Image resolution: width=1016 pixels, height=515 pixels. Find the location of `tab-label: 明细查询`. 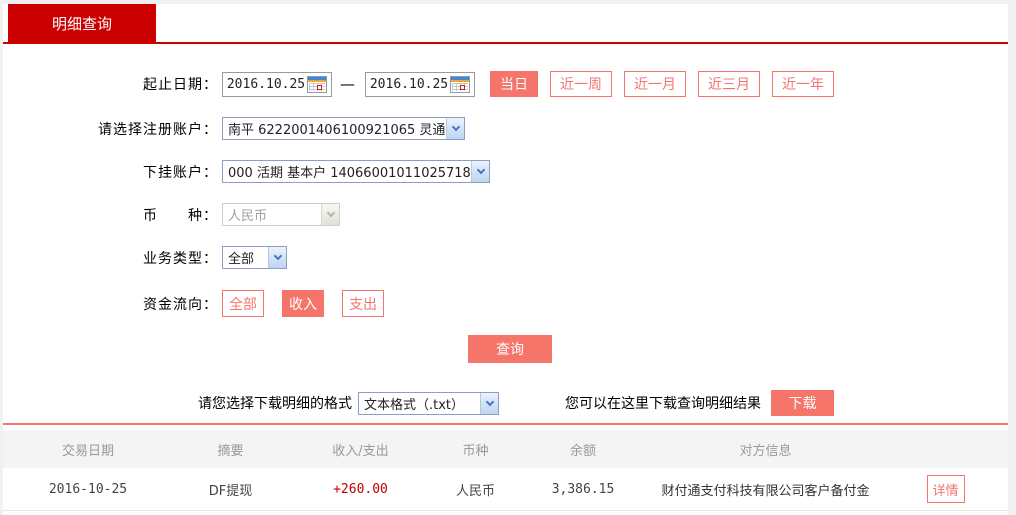

tab-label: 明细查询 is located at coordinates (81, 23).